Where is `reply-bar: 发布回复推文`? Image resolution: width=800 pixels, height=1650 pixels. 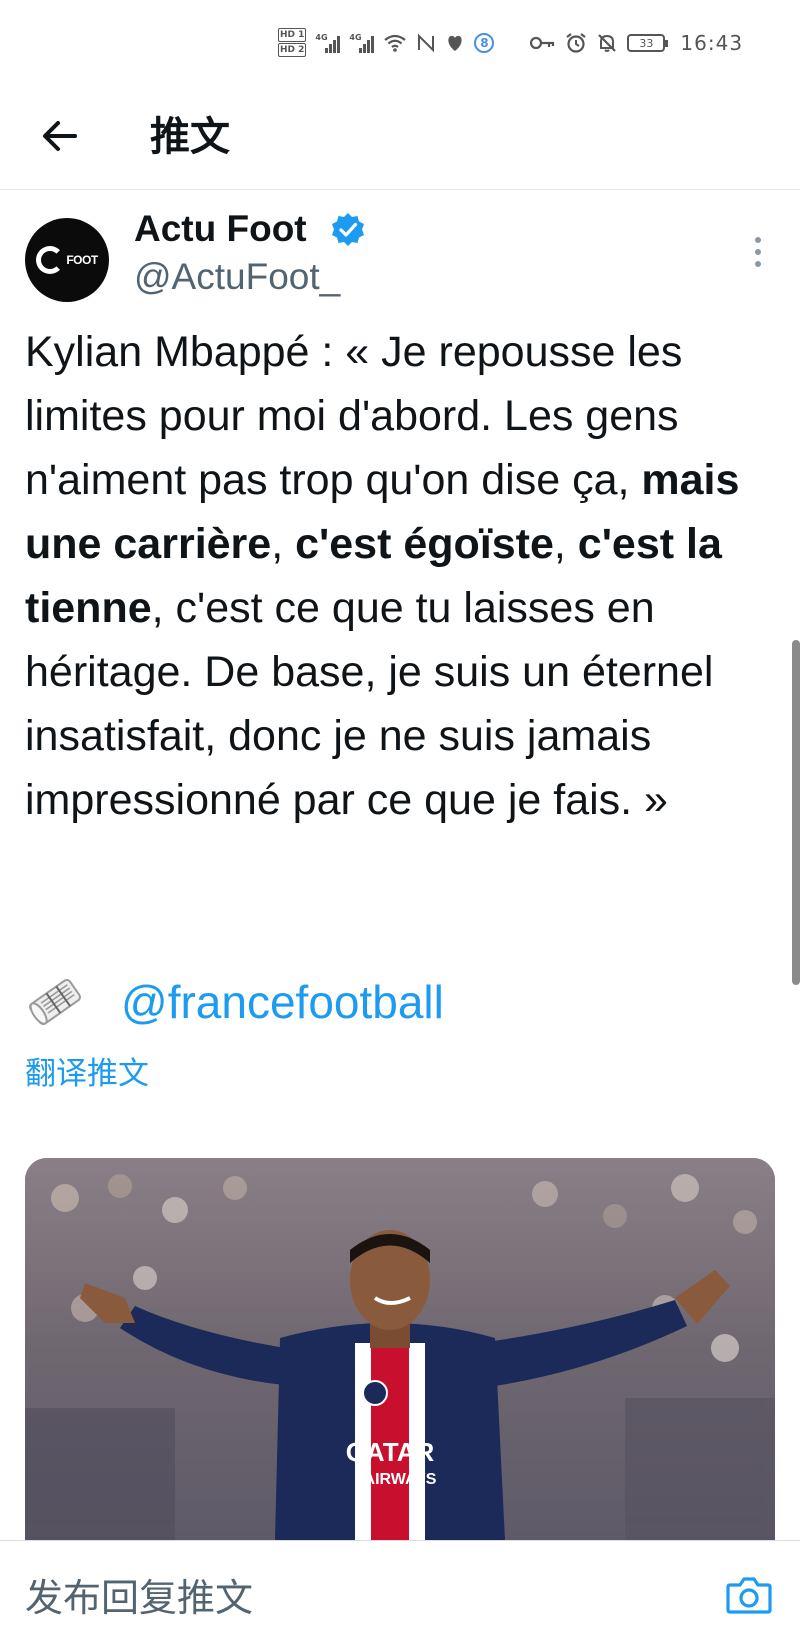
reply-bar: 发布回复推文 is located at coordinates (400, 1595).